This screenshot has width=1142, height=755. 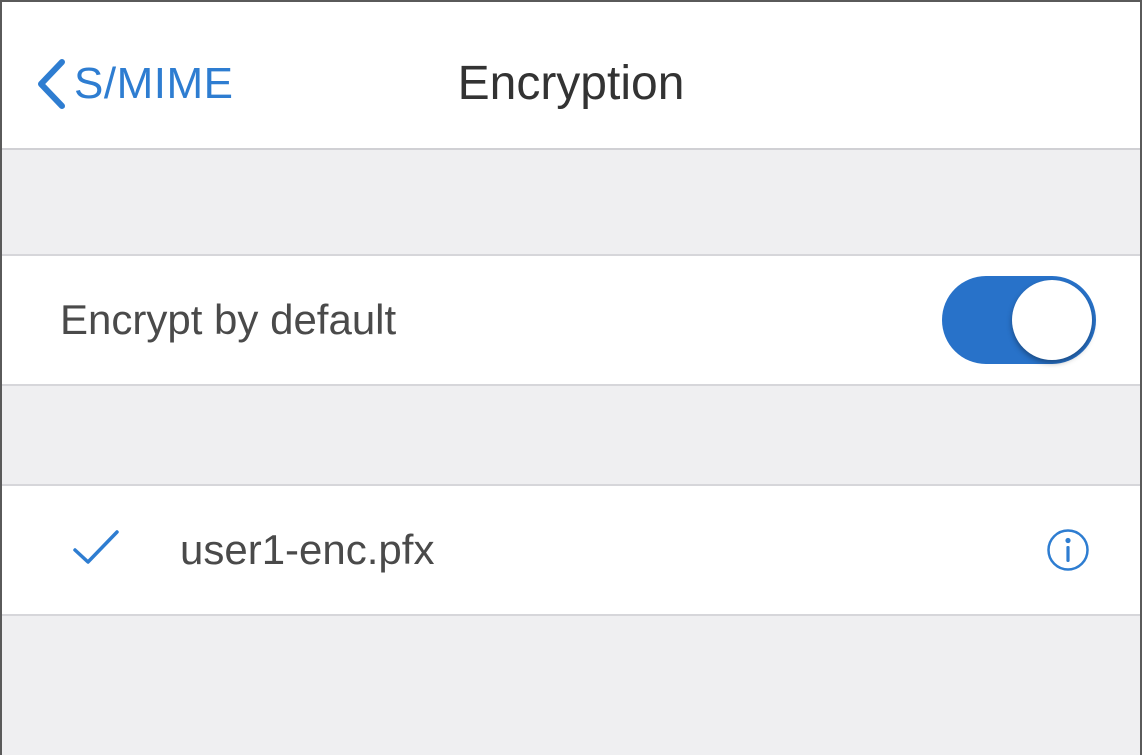 What do you see at coordinates (228, 319) in the screenshot?
I see `encrypt-by-default-label: Encrypt by default` at bounding box center [228, 319].